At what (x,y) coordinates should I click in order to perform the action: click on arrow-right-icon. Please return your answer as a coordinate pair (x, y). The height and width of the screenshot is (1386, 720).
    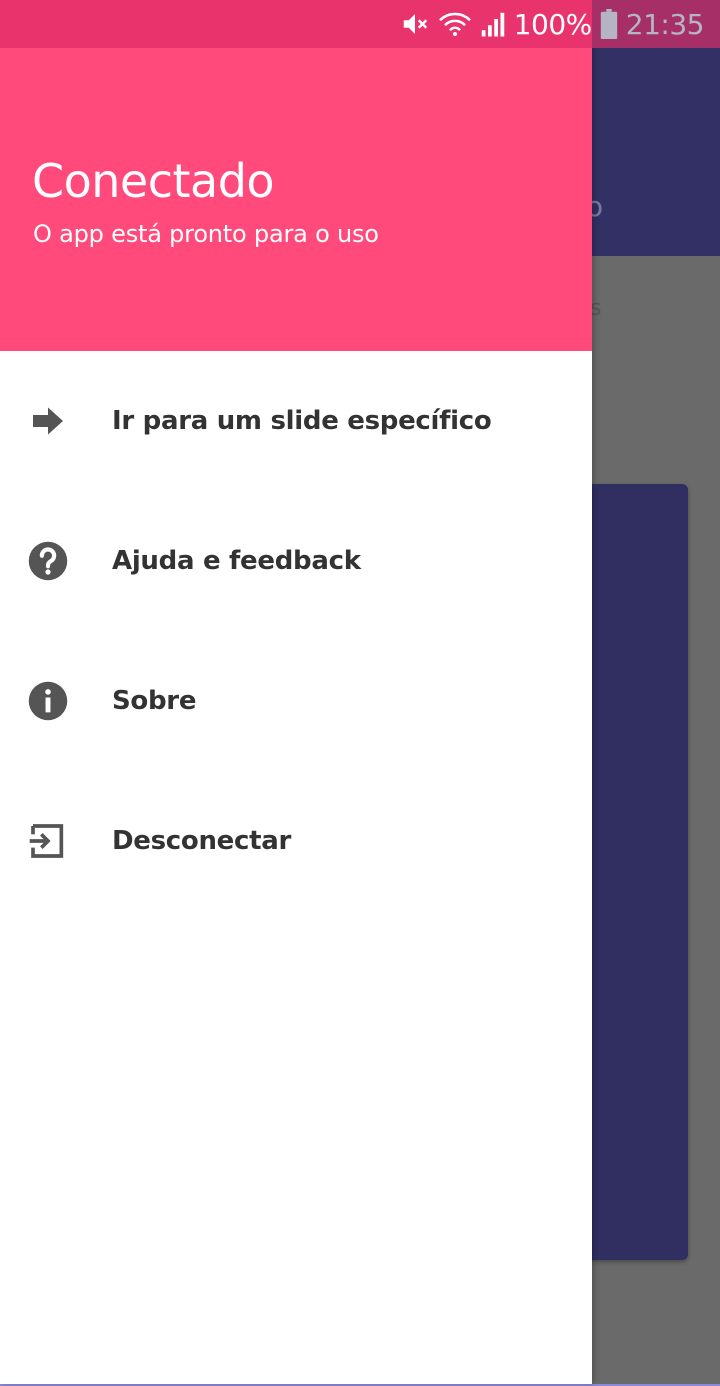
    Looking at the image, I should click on (48, 421).